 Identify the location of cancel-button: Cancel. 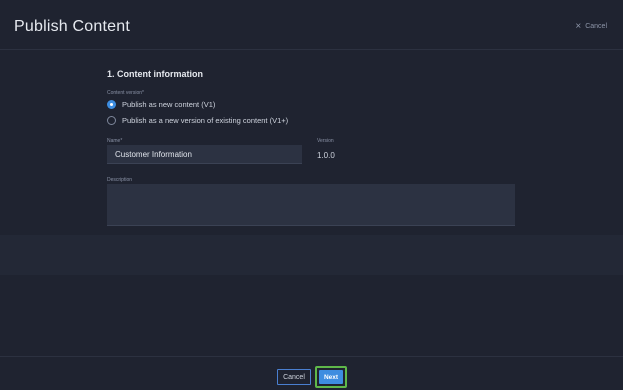
(294, 377).